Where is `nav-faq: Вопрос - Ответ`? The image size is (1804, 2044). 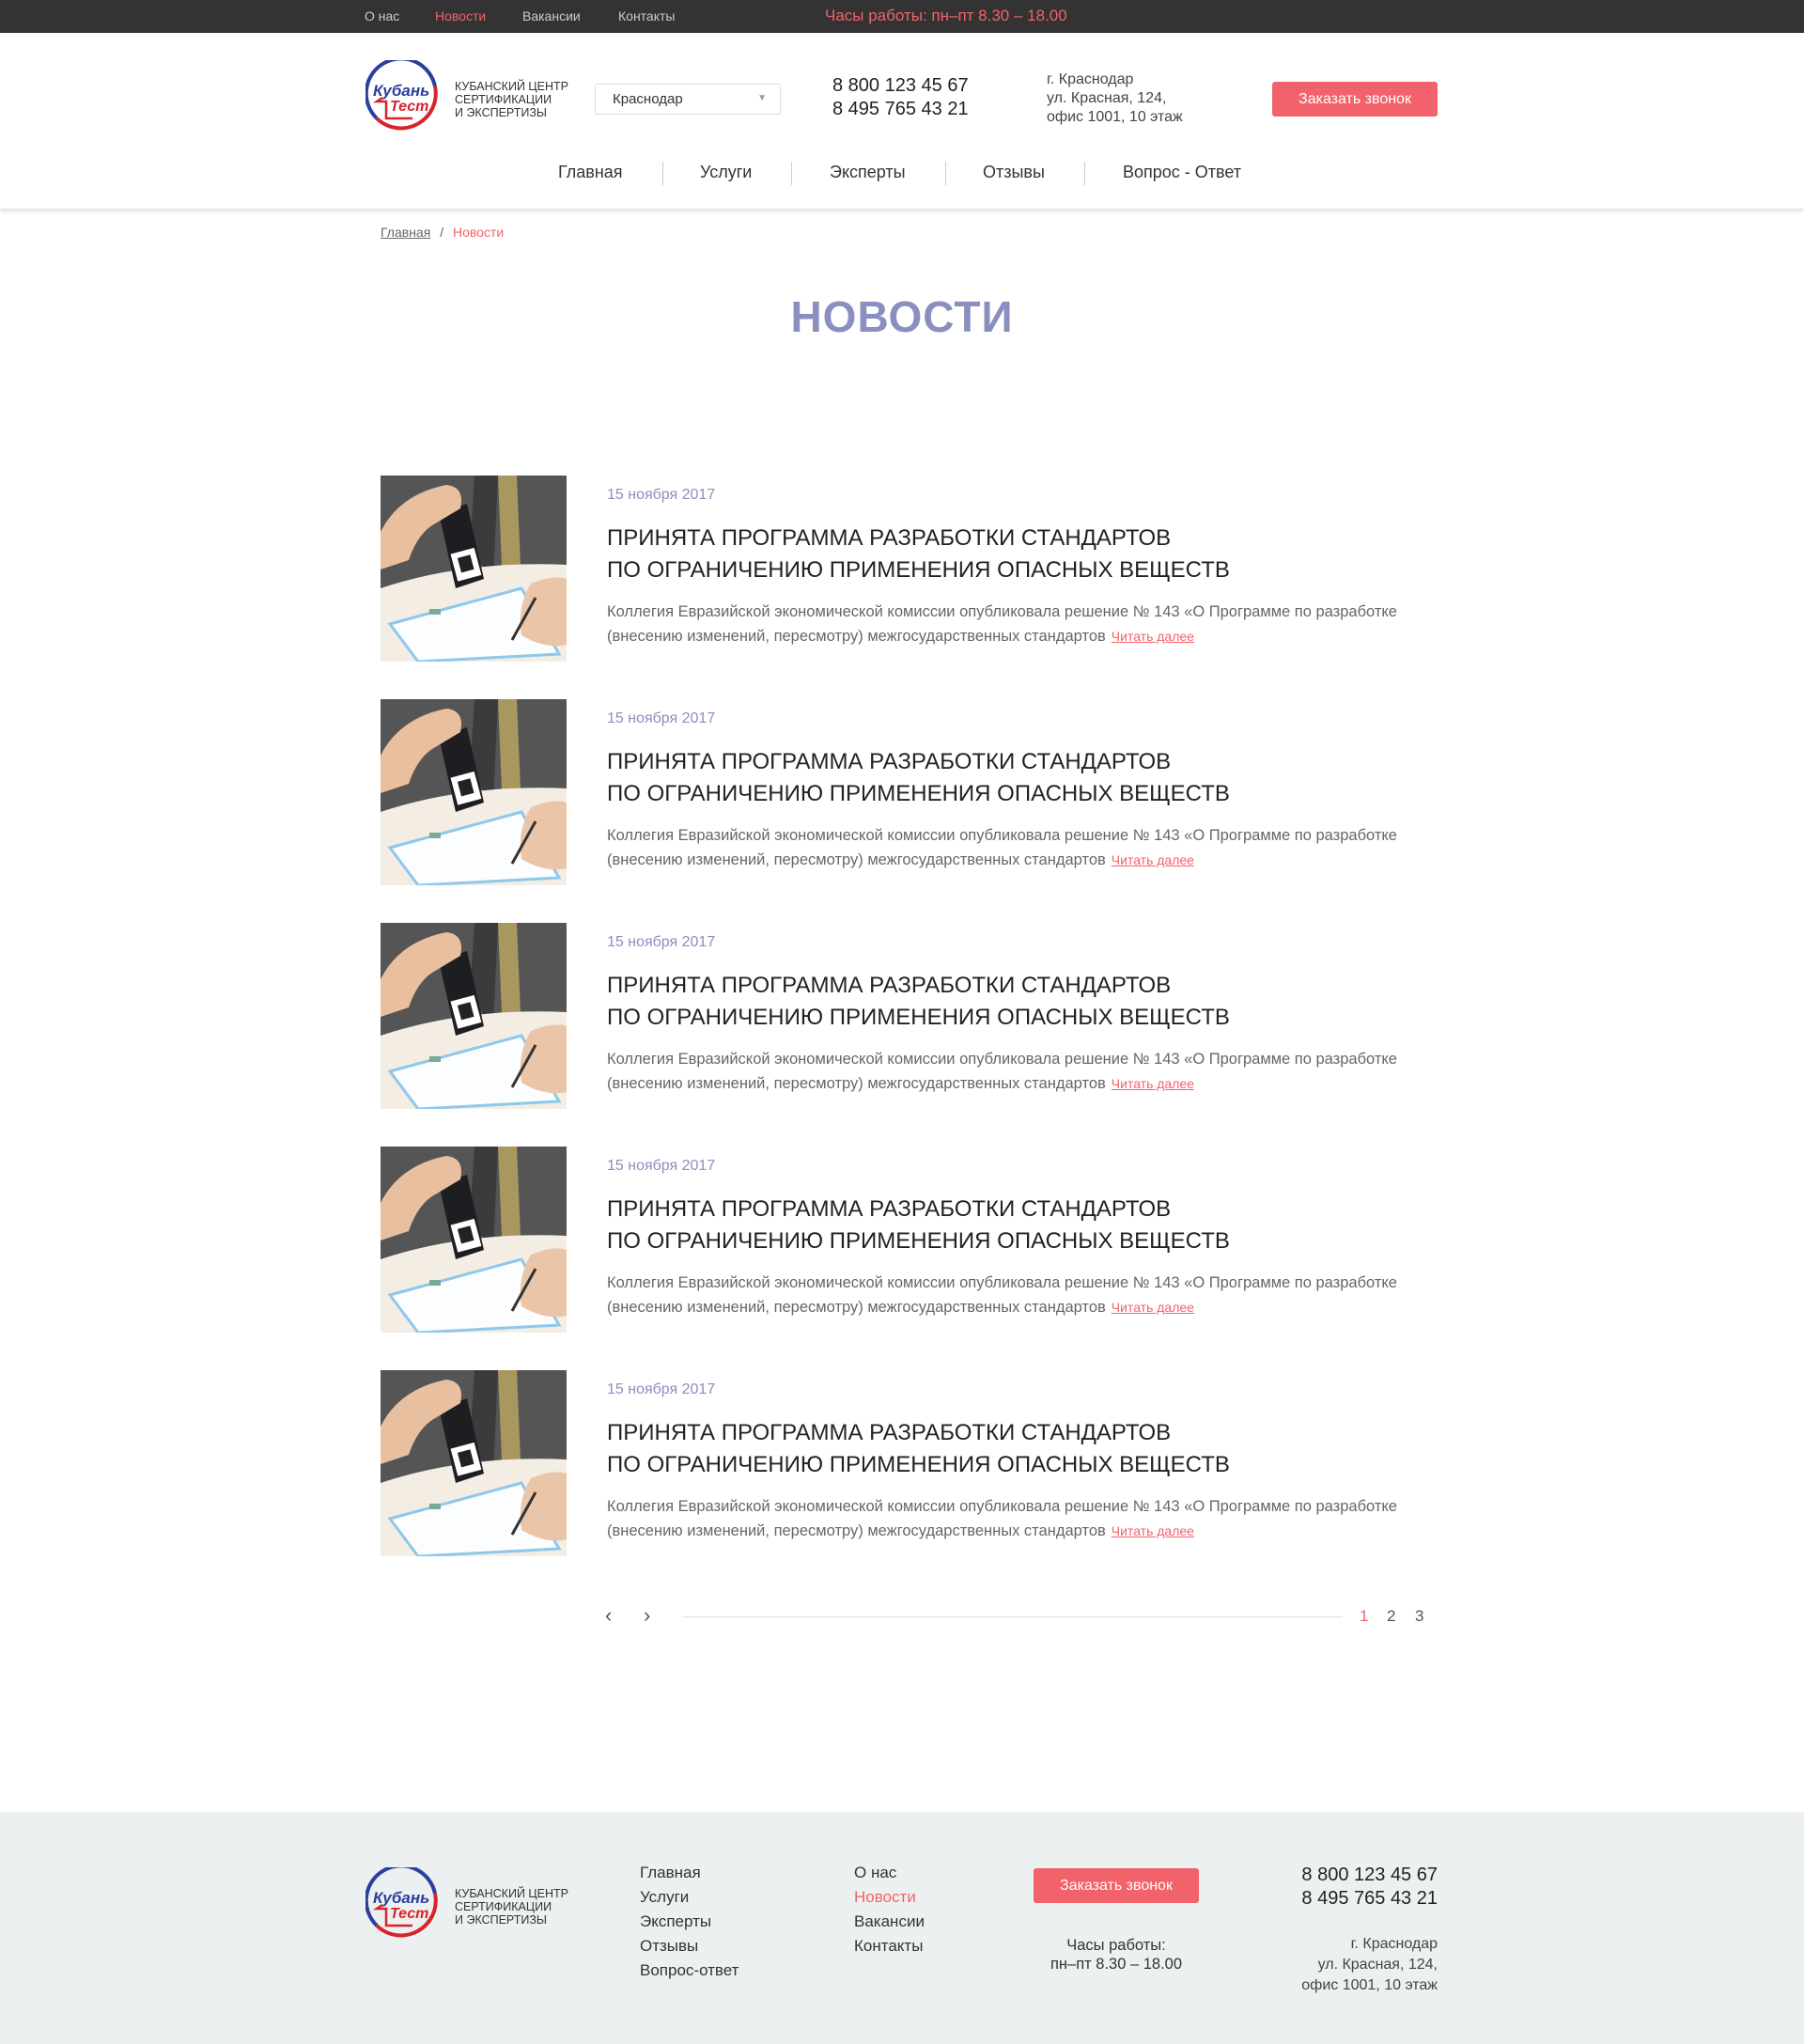 nav-faq: Вопрос - Ответ is located at coordinates (1182, 172).